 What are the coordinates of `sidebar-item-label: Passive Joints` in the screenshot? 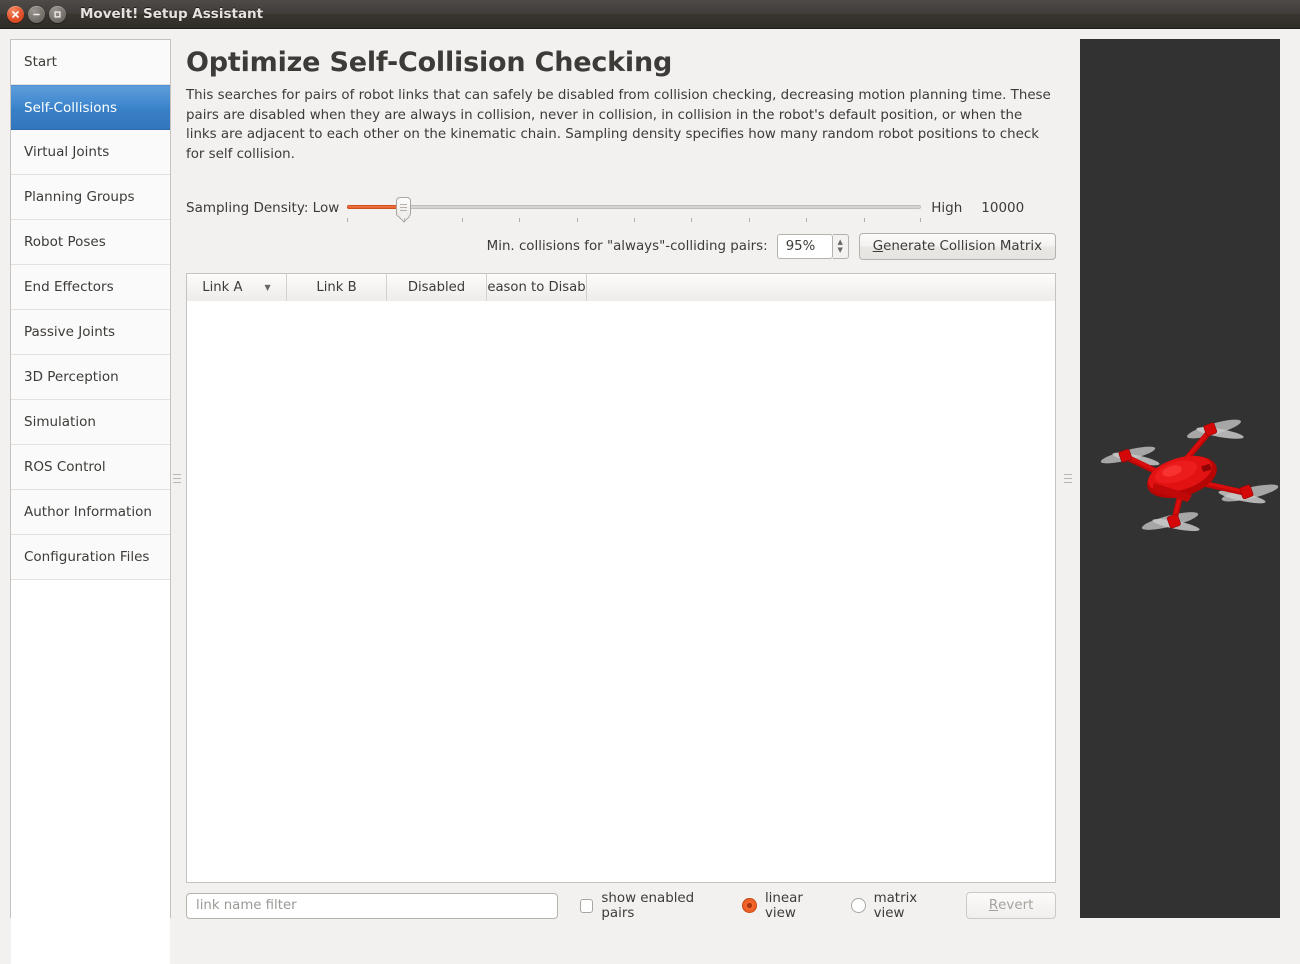 It's located at (70, 332).